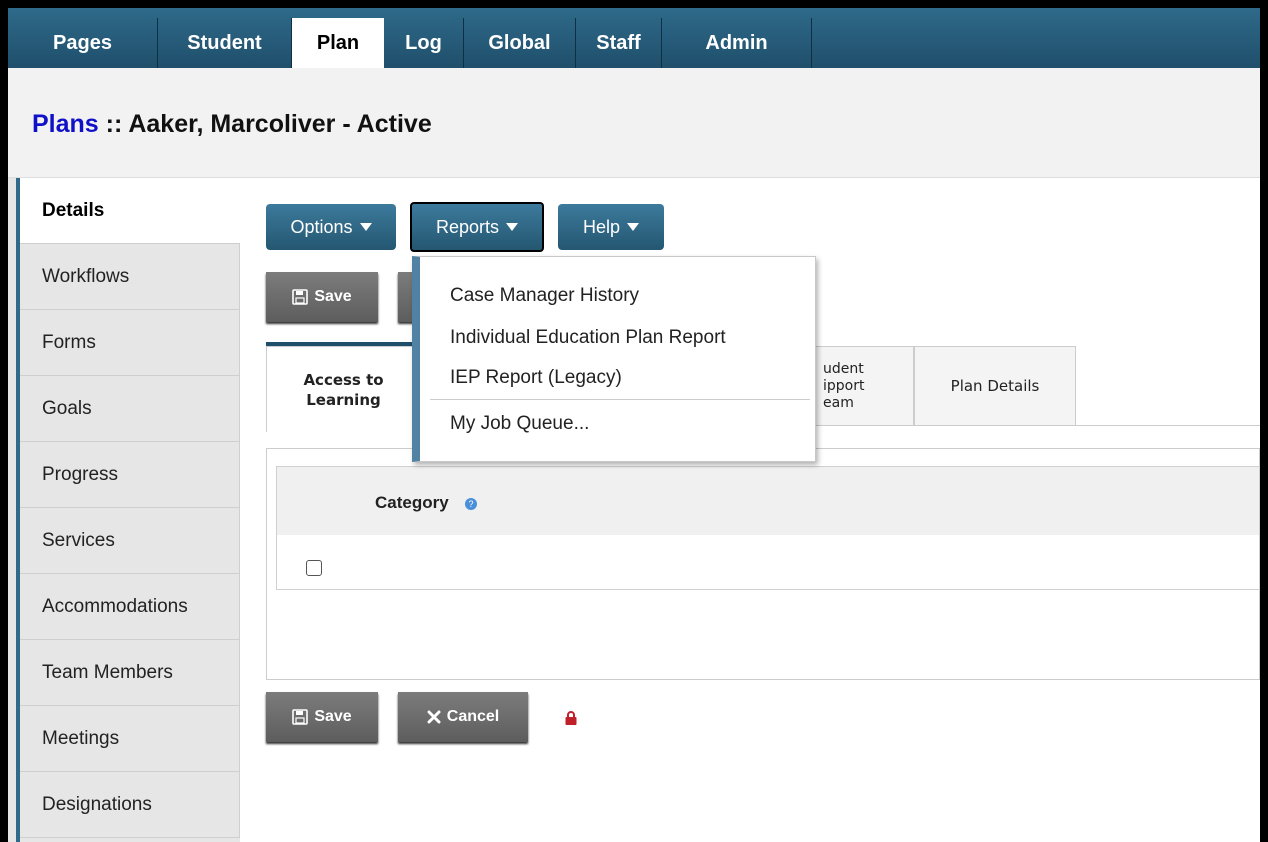 This screenshot has width=1268, height=842. Describe the element at coordinates (844, 385) in the screenshot. I see `tab-sst-line2: ipport` at that location.